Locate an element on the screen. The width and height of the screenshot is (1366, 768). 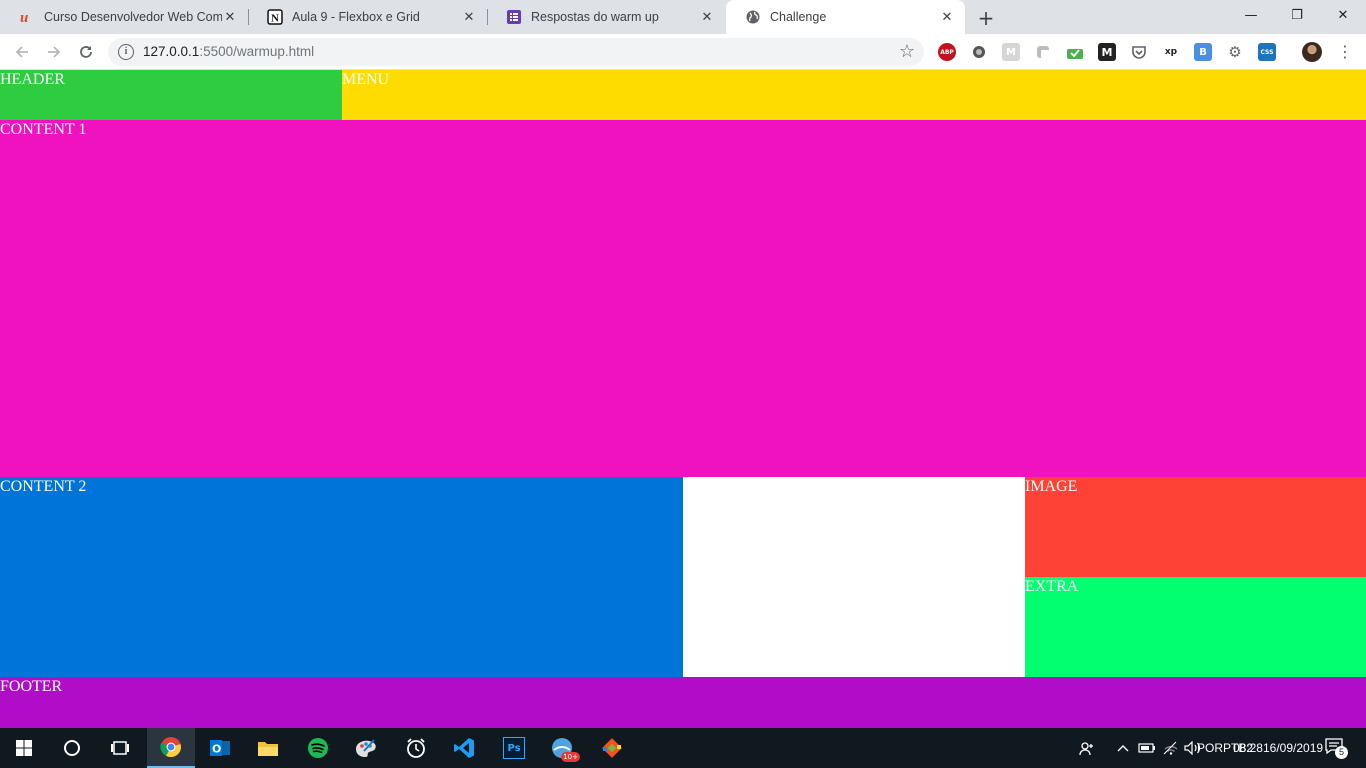
tab-challenge: Challenge ✕ is located at coordinates (845, 17).